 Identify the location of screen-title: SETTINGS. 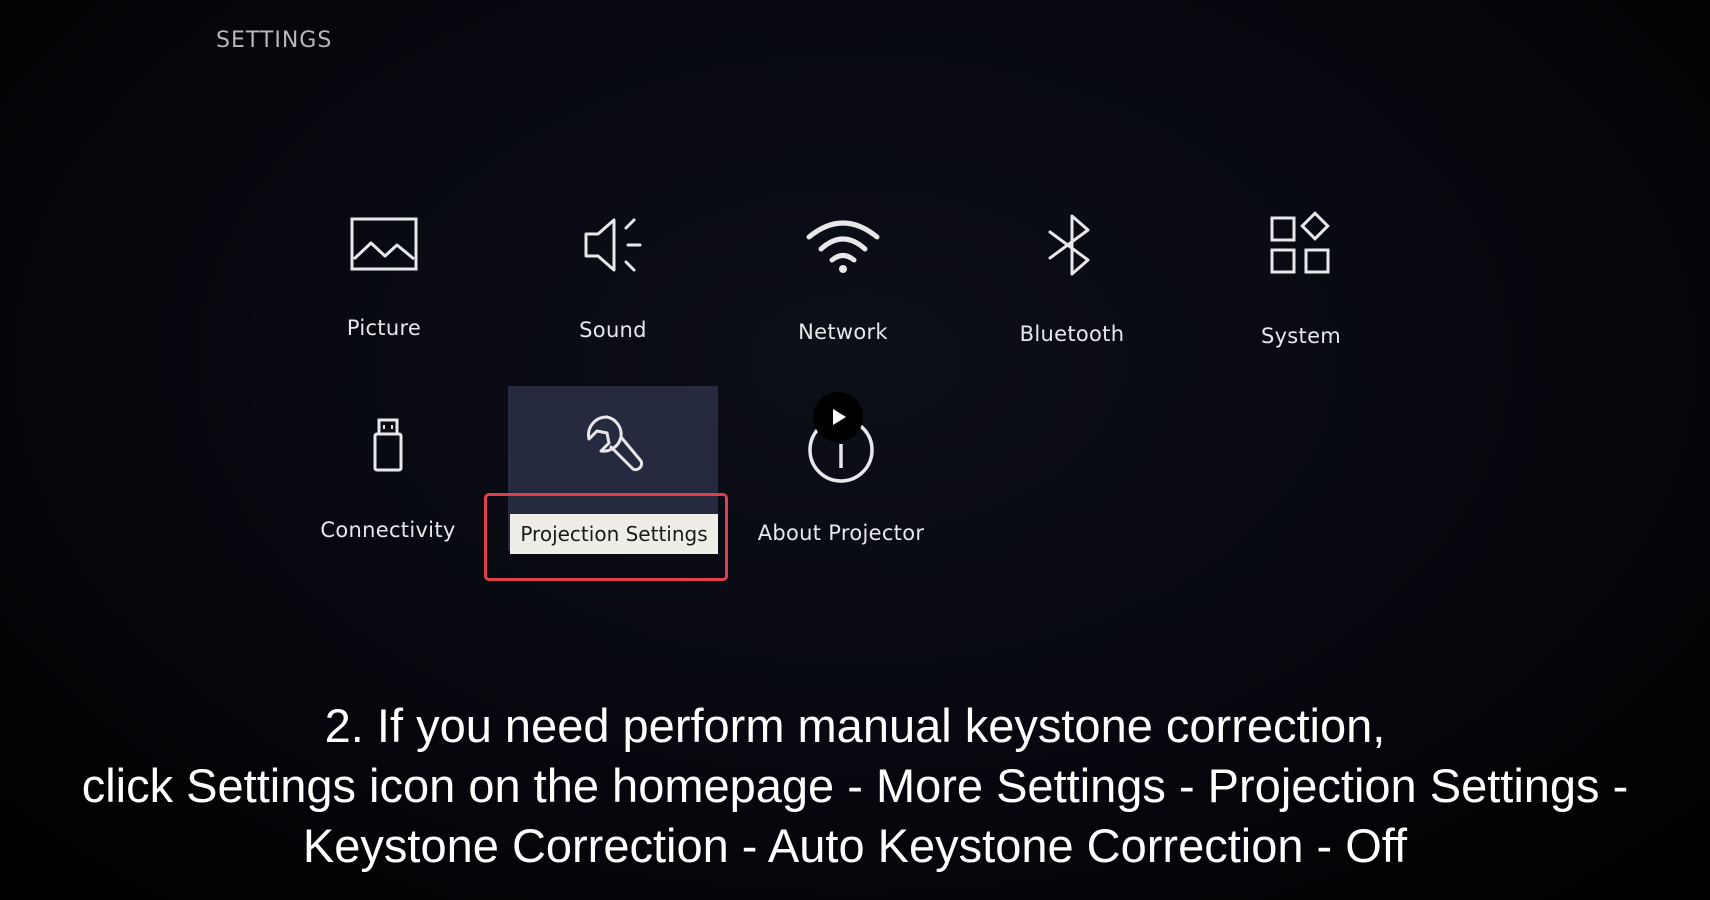
(274, 40).